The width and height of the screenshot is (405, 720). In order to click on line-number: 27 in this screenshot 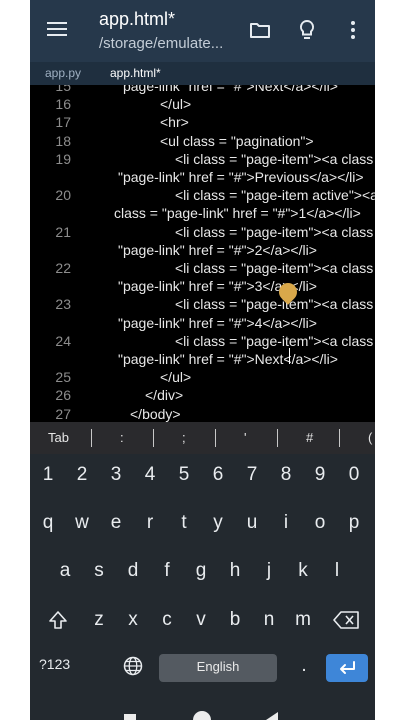, I will do `click(63, 413)`.